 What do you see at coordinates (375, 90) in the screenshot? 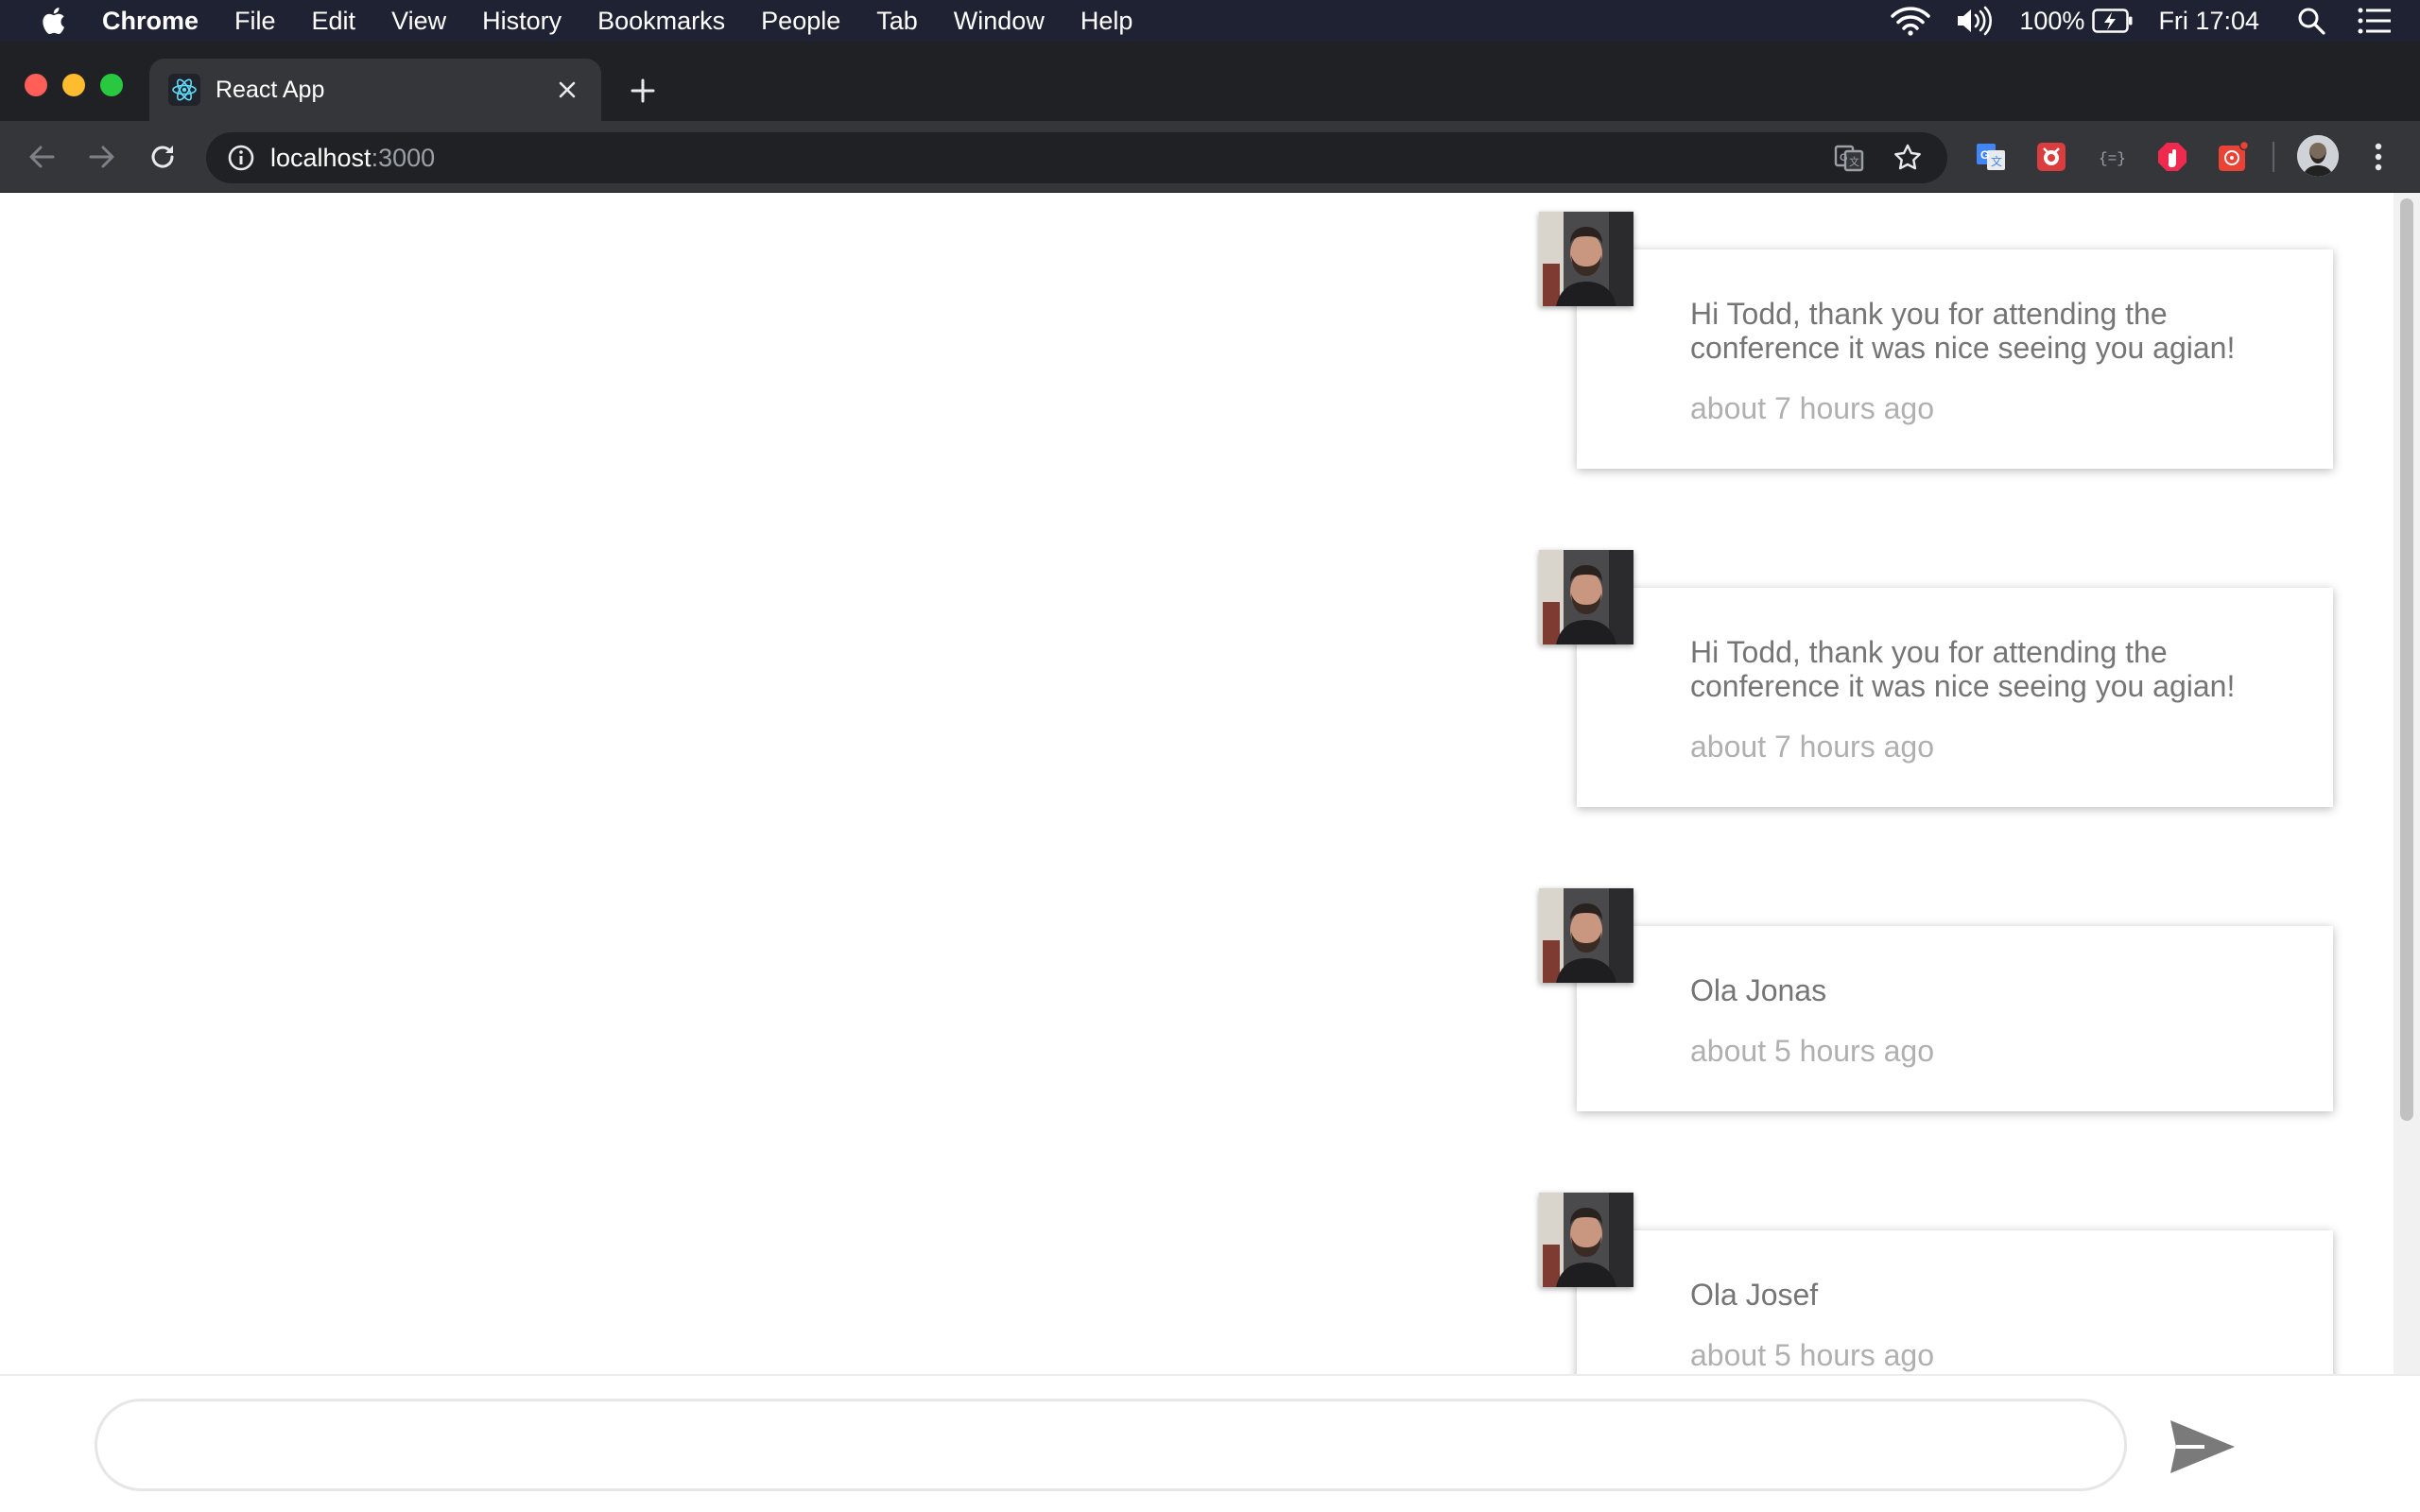
I see `active-tab: React App` at bounding box center [375, 90].